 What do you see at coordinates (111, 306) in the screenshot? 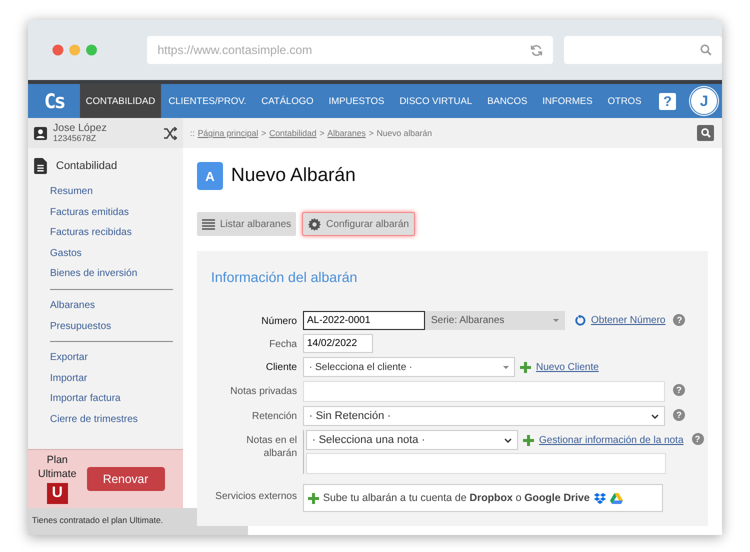
I see `sidebar-link: Albaranes` at bounding box center [111, 306].